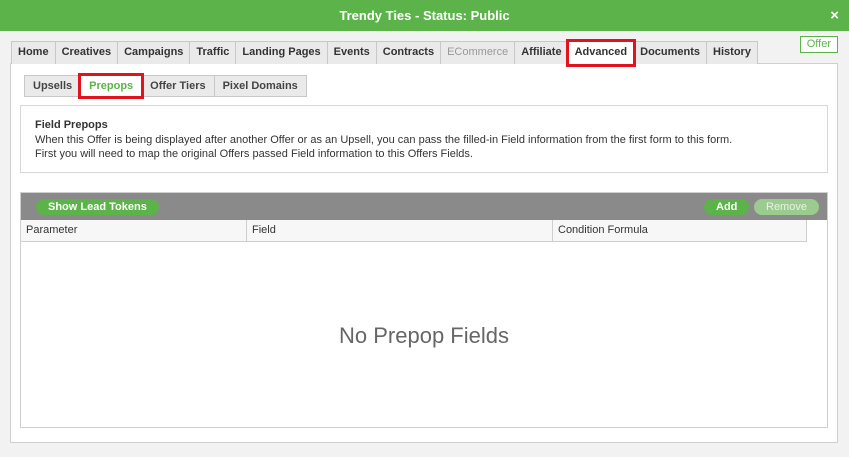 The width and height of the screenshot is (849, 457). Describe the element at coordinates (260, 86) in the screenshot. I see `subtab-pixel-domains: Pixel Domains` at that location.